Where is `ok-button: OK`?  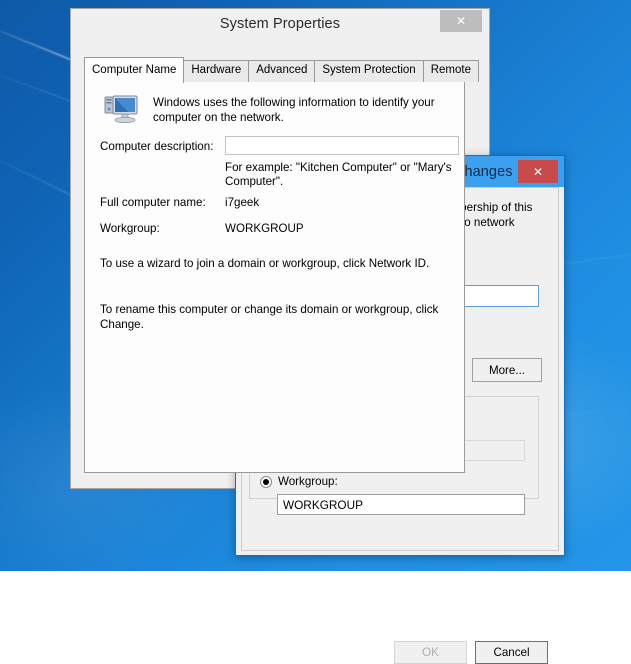
ok-button: OK is located at coordinates (430, 652).